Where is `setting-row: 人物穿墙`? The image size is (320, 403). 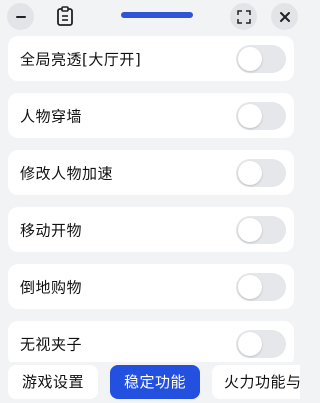 setting-row: 人物穿墙 is located at coordinates (151, 115).